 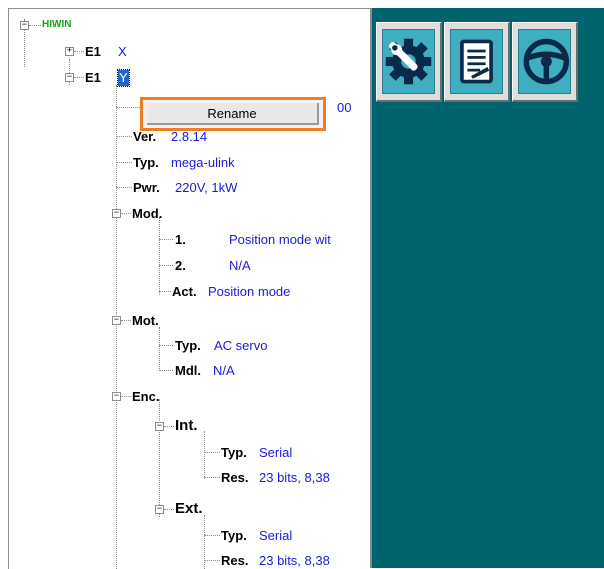 I want to click on mod-item1-value: Position mode wit, so click(x=280, y=239).